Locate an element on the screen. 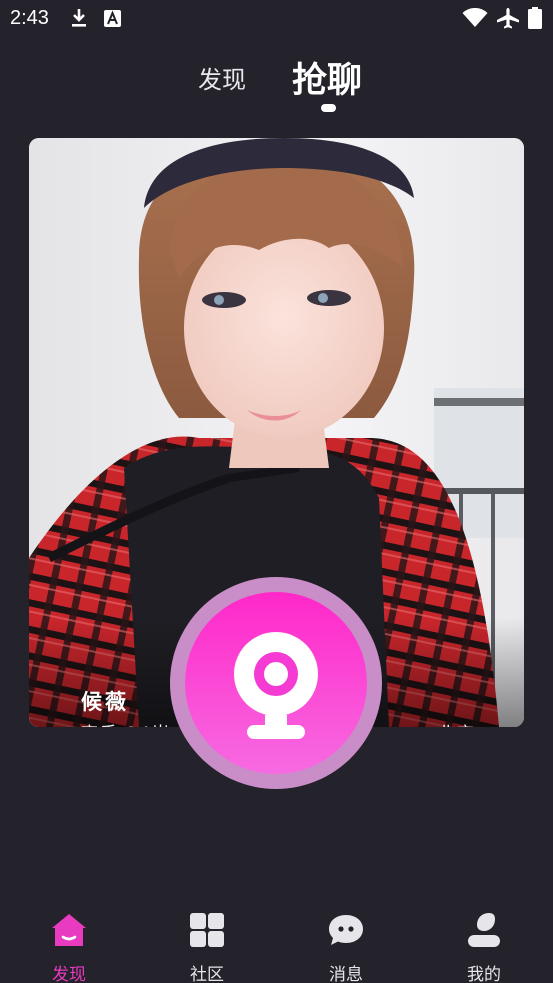  bottom-nav: 发现 社区 消息 我的 is located at coordinates (276, 941).